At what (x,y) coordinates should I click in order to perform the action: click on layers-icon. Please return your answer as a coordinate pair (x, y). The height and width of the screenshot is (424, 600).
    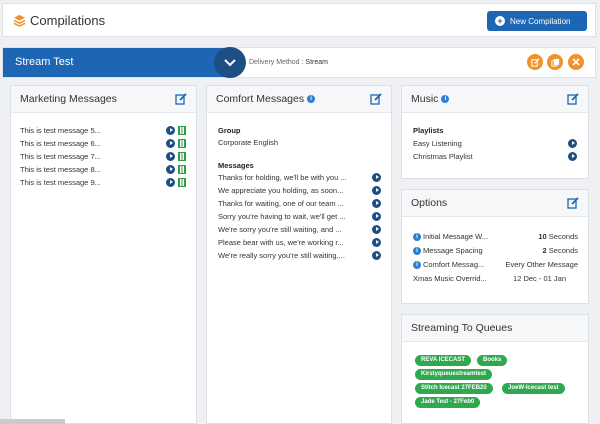
    Looking at the image, I should click on (19, 20).